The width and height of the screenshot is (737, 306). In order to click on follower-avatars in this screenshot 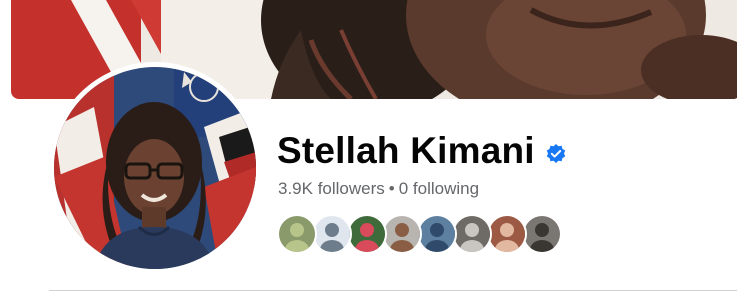, I will do `click(419, 234)`.